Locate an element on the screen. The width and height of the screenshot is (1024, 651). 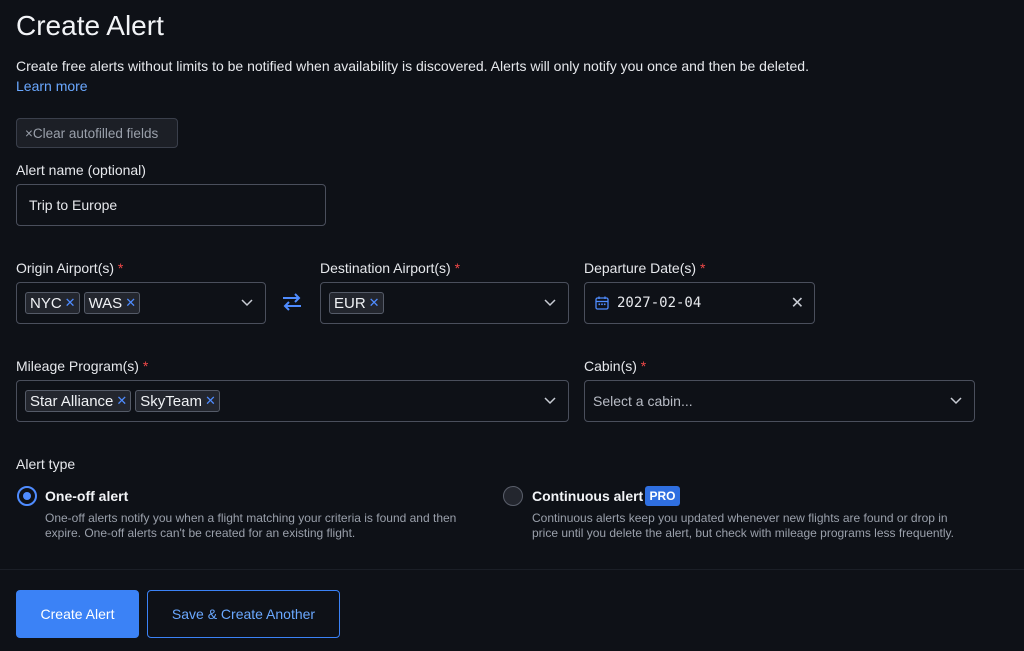
destination-select: EUR ✕ is located at coordinates (444, 303).